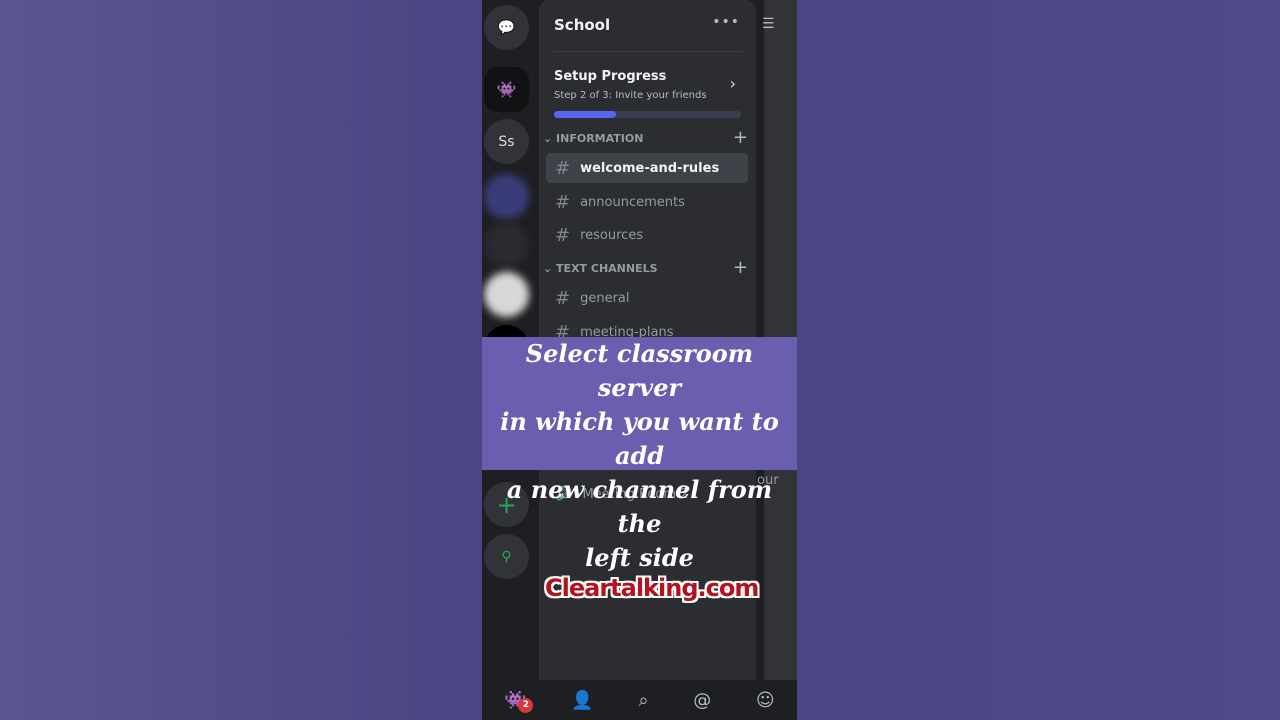 This screenshot has height=720, width=1280. Describe the element at coordinates (526, 705) in the screenshot. I see `notification-badge: 2` at that location.